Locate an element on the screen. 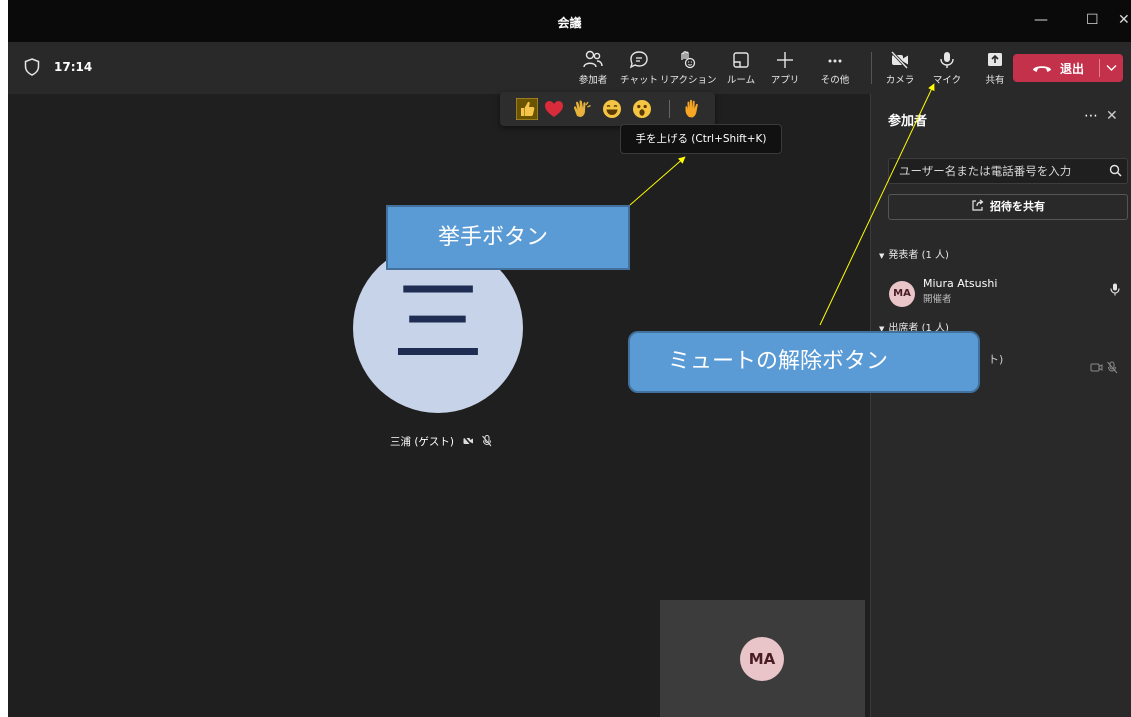 The height and width of the screenshot is (717, 1131). unmute-arrow is located at coordinates (877, 204).